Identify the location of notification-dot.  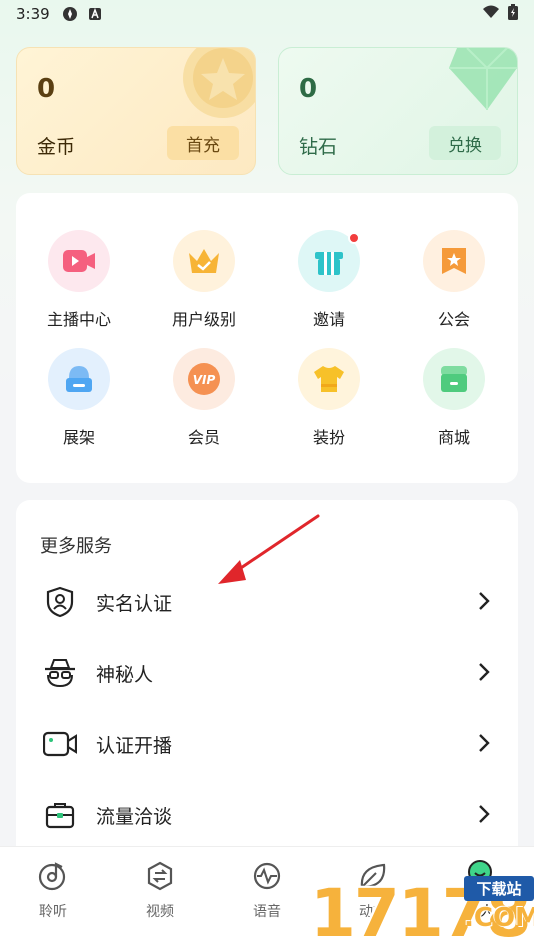
(354, 238).